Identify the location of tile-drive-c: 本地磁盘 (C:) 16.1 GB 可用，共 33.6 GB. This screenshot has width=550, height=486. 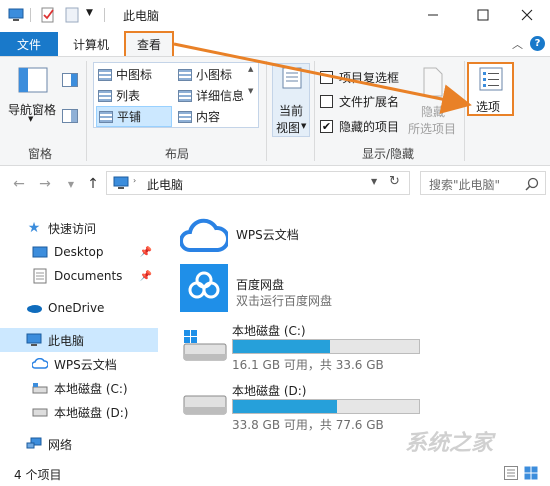
(326, 346).